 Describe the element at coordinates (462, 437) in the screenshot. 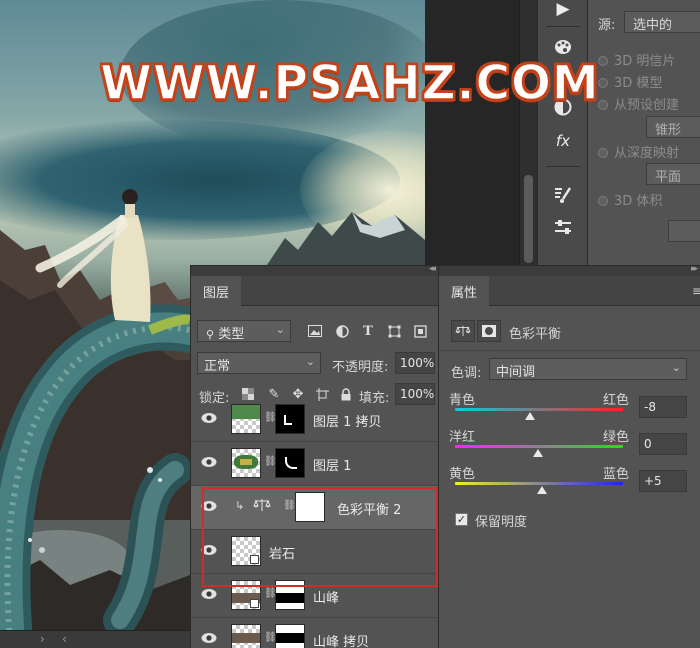

I see `slider-magenta-label: 洋红` at that location.